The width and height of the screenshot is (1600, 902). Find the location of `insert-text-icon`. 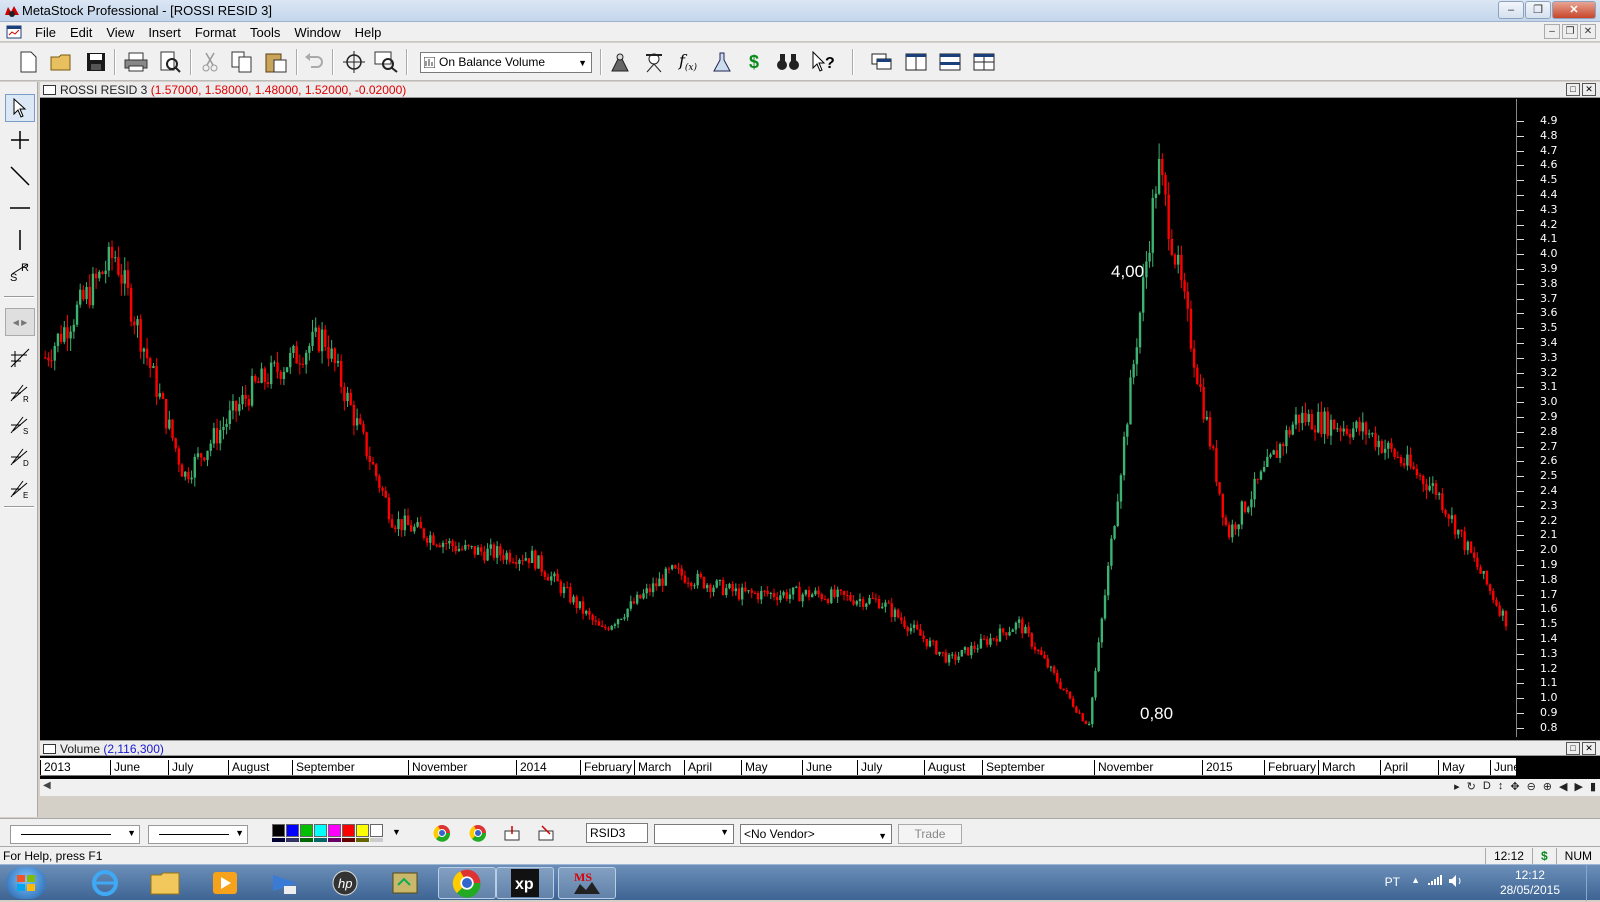

insert-text-icon is located at coordinates (512, 833).